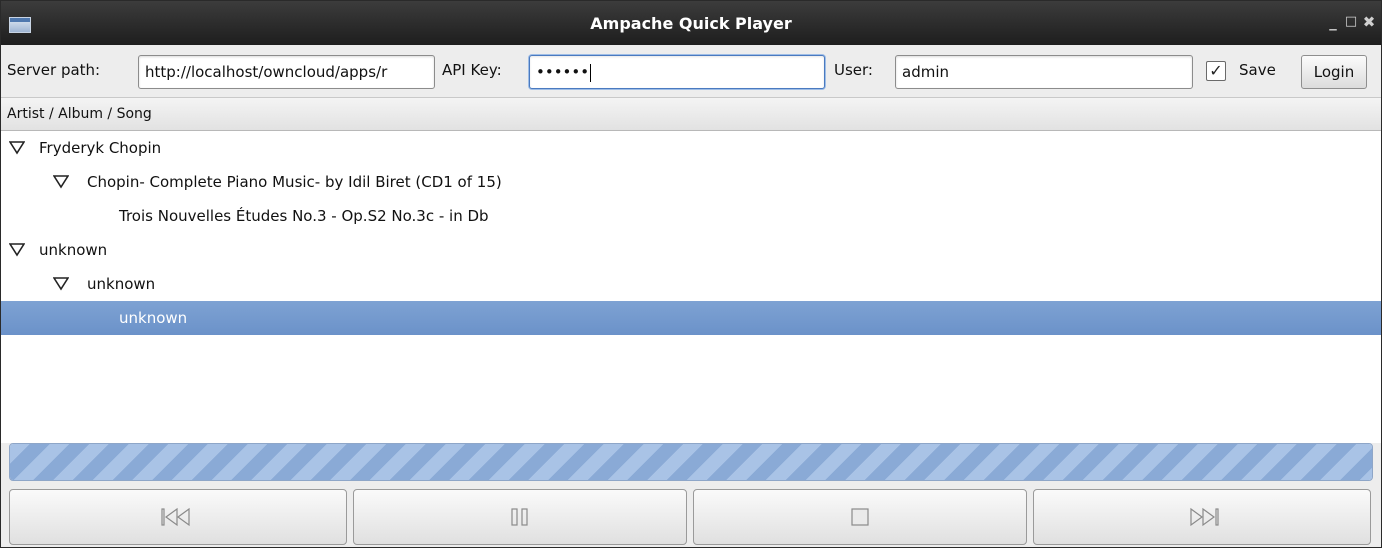  What do you see at coordinates (677, 72) in the screenshot?
I see `api-key-input: ••••••` at bounding box center [677, 72].